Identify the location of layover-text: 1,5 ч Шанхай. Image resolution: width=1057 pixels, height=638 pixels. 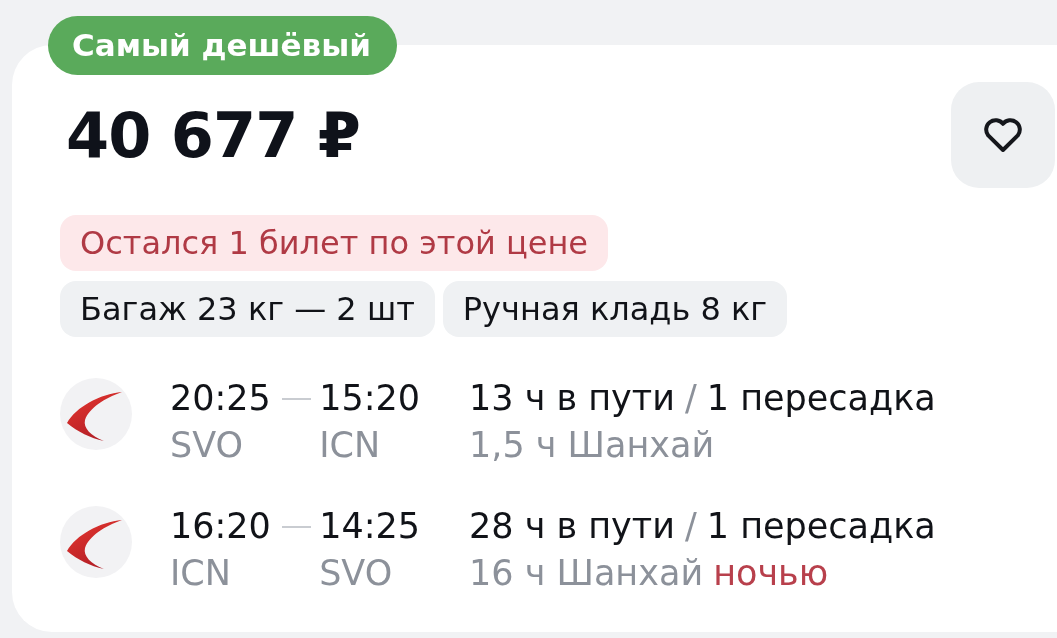
(592, 445).